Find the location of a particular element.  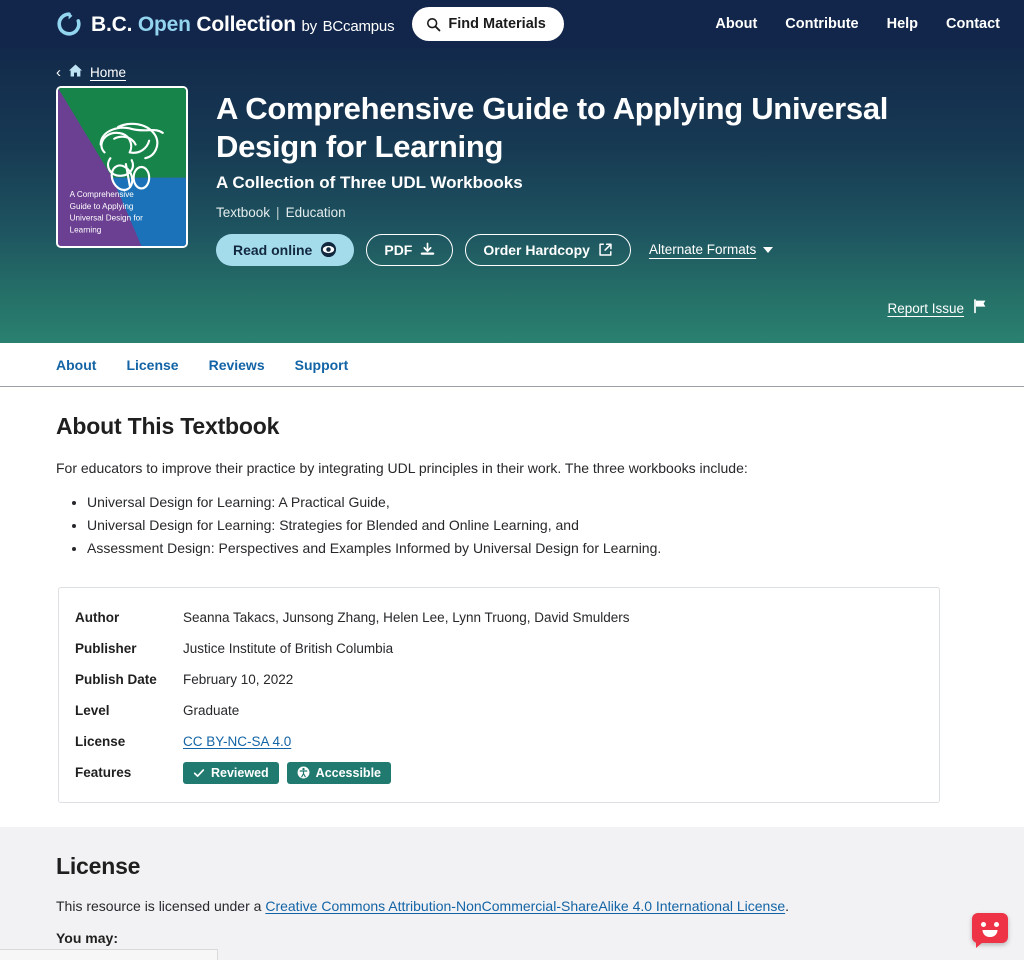

brand-wordmark: B.C. Open Collection by BCcampus is located at coordinates (243, 24).